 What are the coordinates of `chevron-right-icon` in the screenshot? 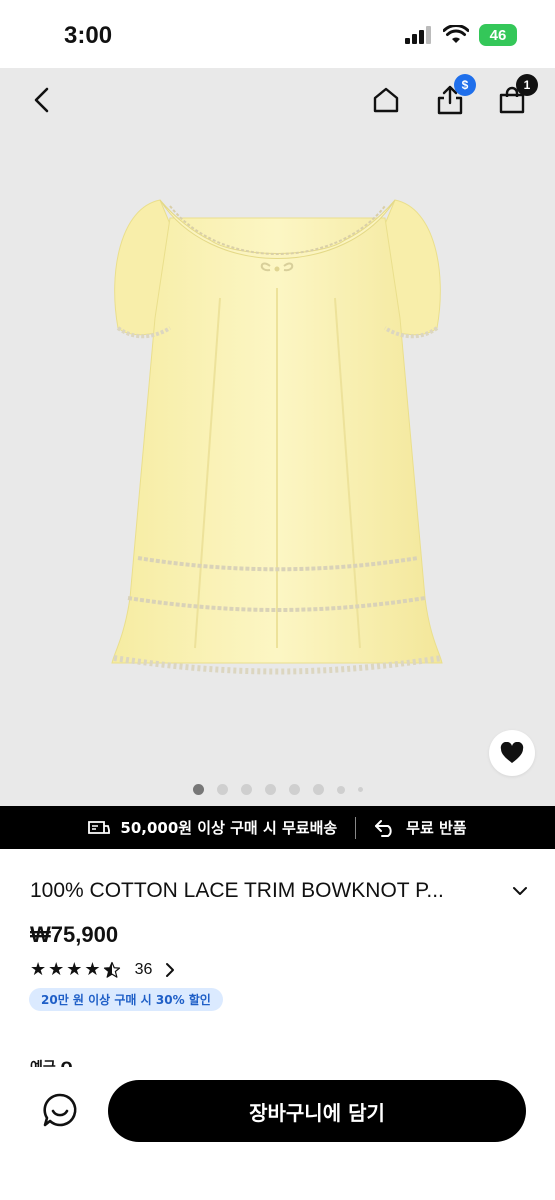 It's located at (170, 970).